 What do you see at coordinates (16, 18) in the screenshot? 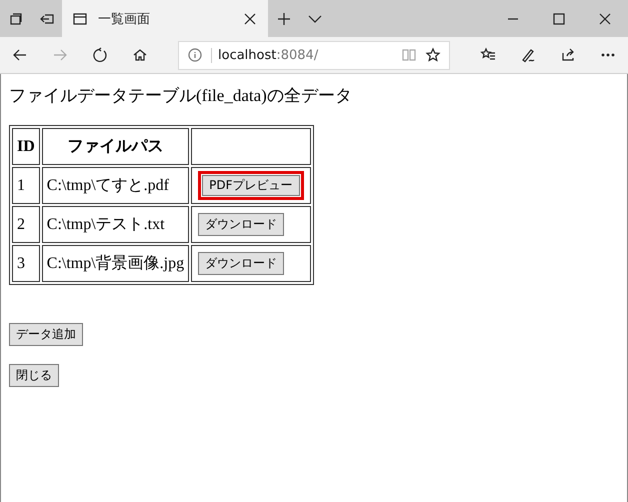
I see `tabs-icon` at bounding box center [16, 18].